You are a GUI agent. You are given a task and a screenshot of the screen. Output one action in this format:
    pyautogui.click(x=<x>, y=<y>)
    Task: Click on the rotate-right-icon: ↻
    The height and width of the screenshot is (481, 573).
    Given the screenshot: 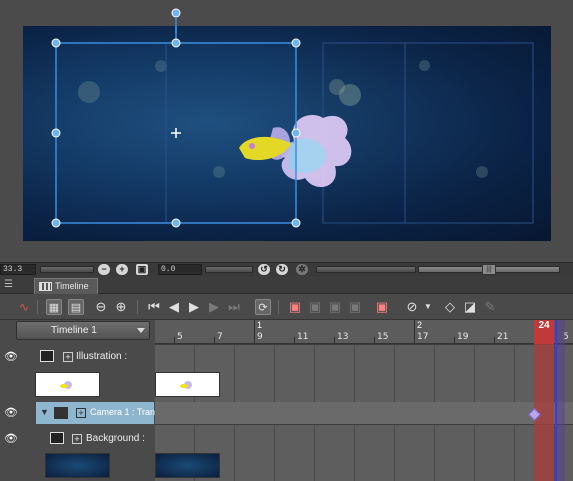 What is the action you would take?
    pyautogui.click(x=282, y=269)
    